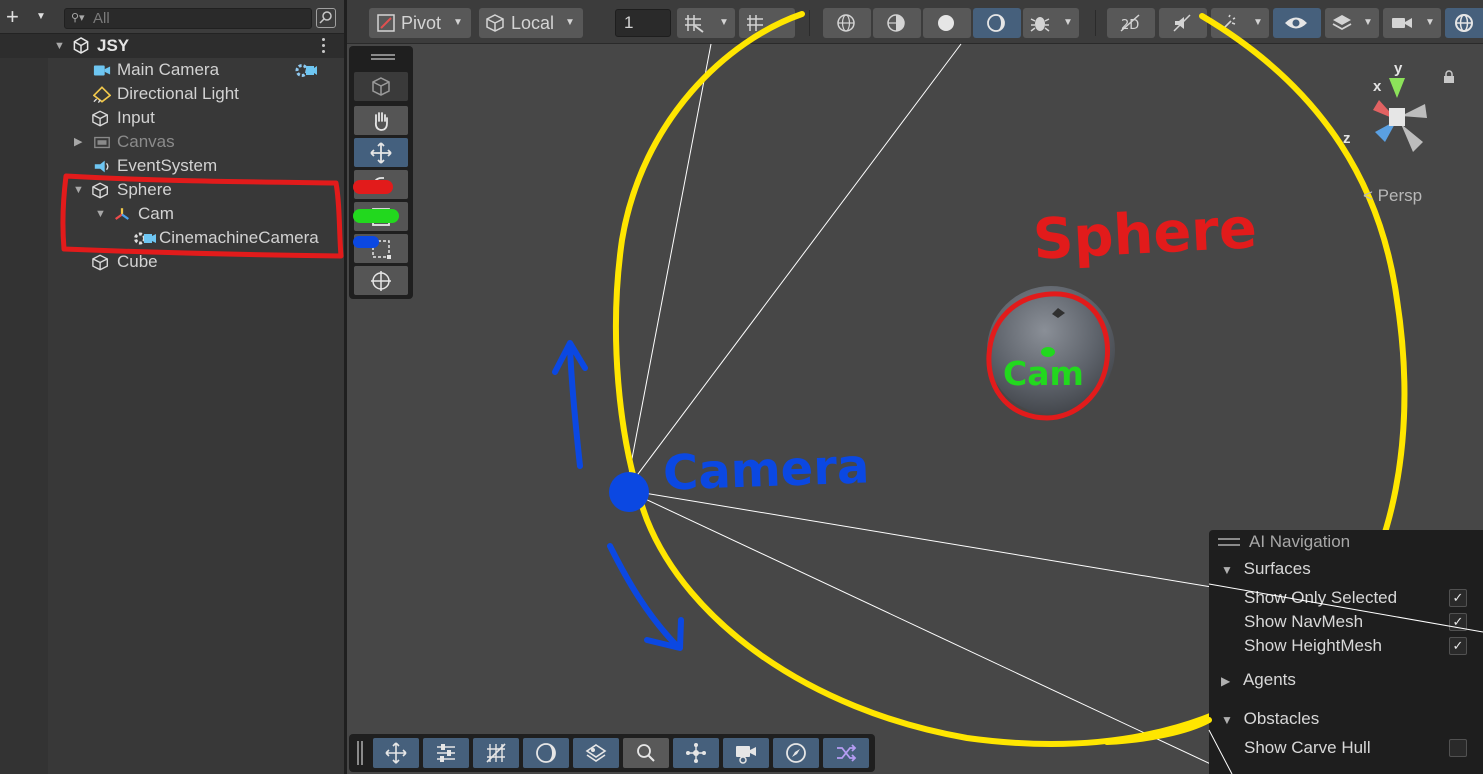 This screenshot has height=774, width=1483. I want to click on sliders-icon, so click(446, 753).